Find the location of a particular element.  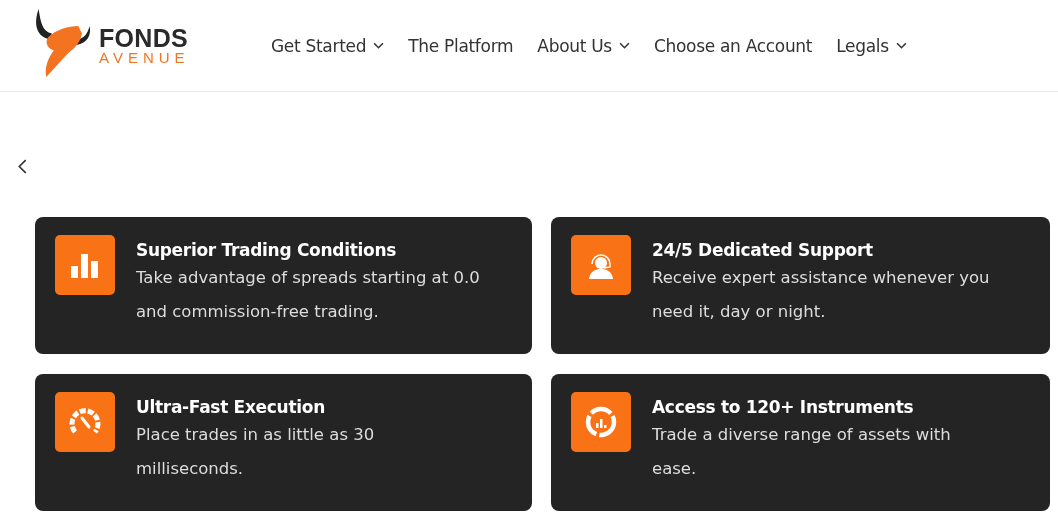

nav-link: The Platform is located at coordinates (461, 45).